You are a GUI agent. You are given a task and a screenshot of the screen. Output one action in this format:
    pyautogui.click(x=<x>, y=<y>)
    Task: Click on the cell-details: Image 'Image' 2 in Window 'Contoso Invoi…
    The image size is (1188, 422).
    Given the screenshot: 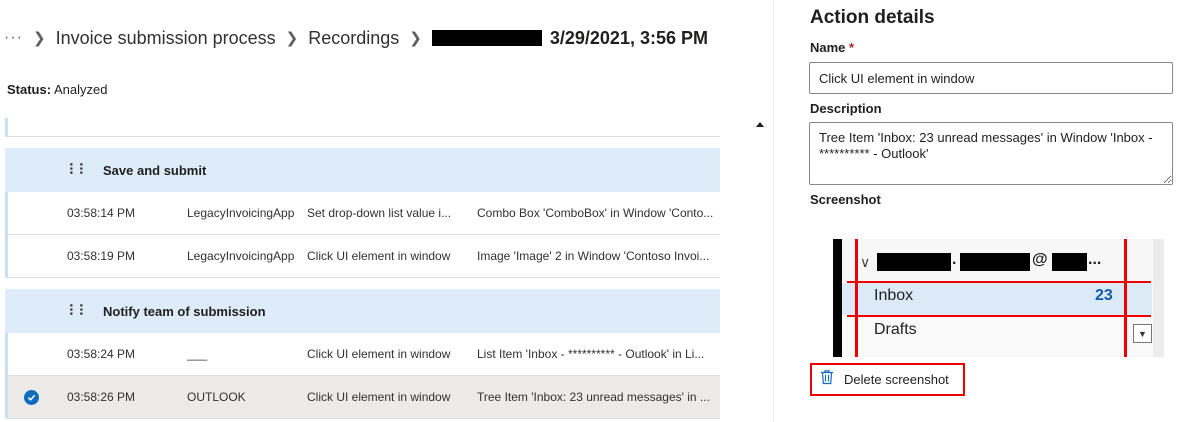 What is the action you would take?
    pyautogui.click(x=593, y=256)
    